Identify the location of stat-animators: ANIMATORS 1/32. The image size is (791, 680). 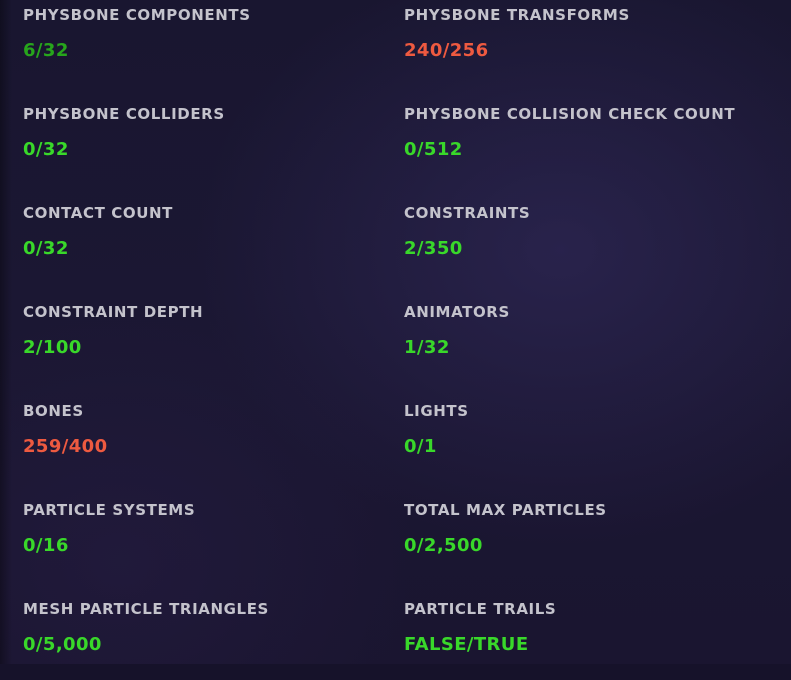
(584, 343).